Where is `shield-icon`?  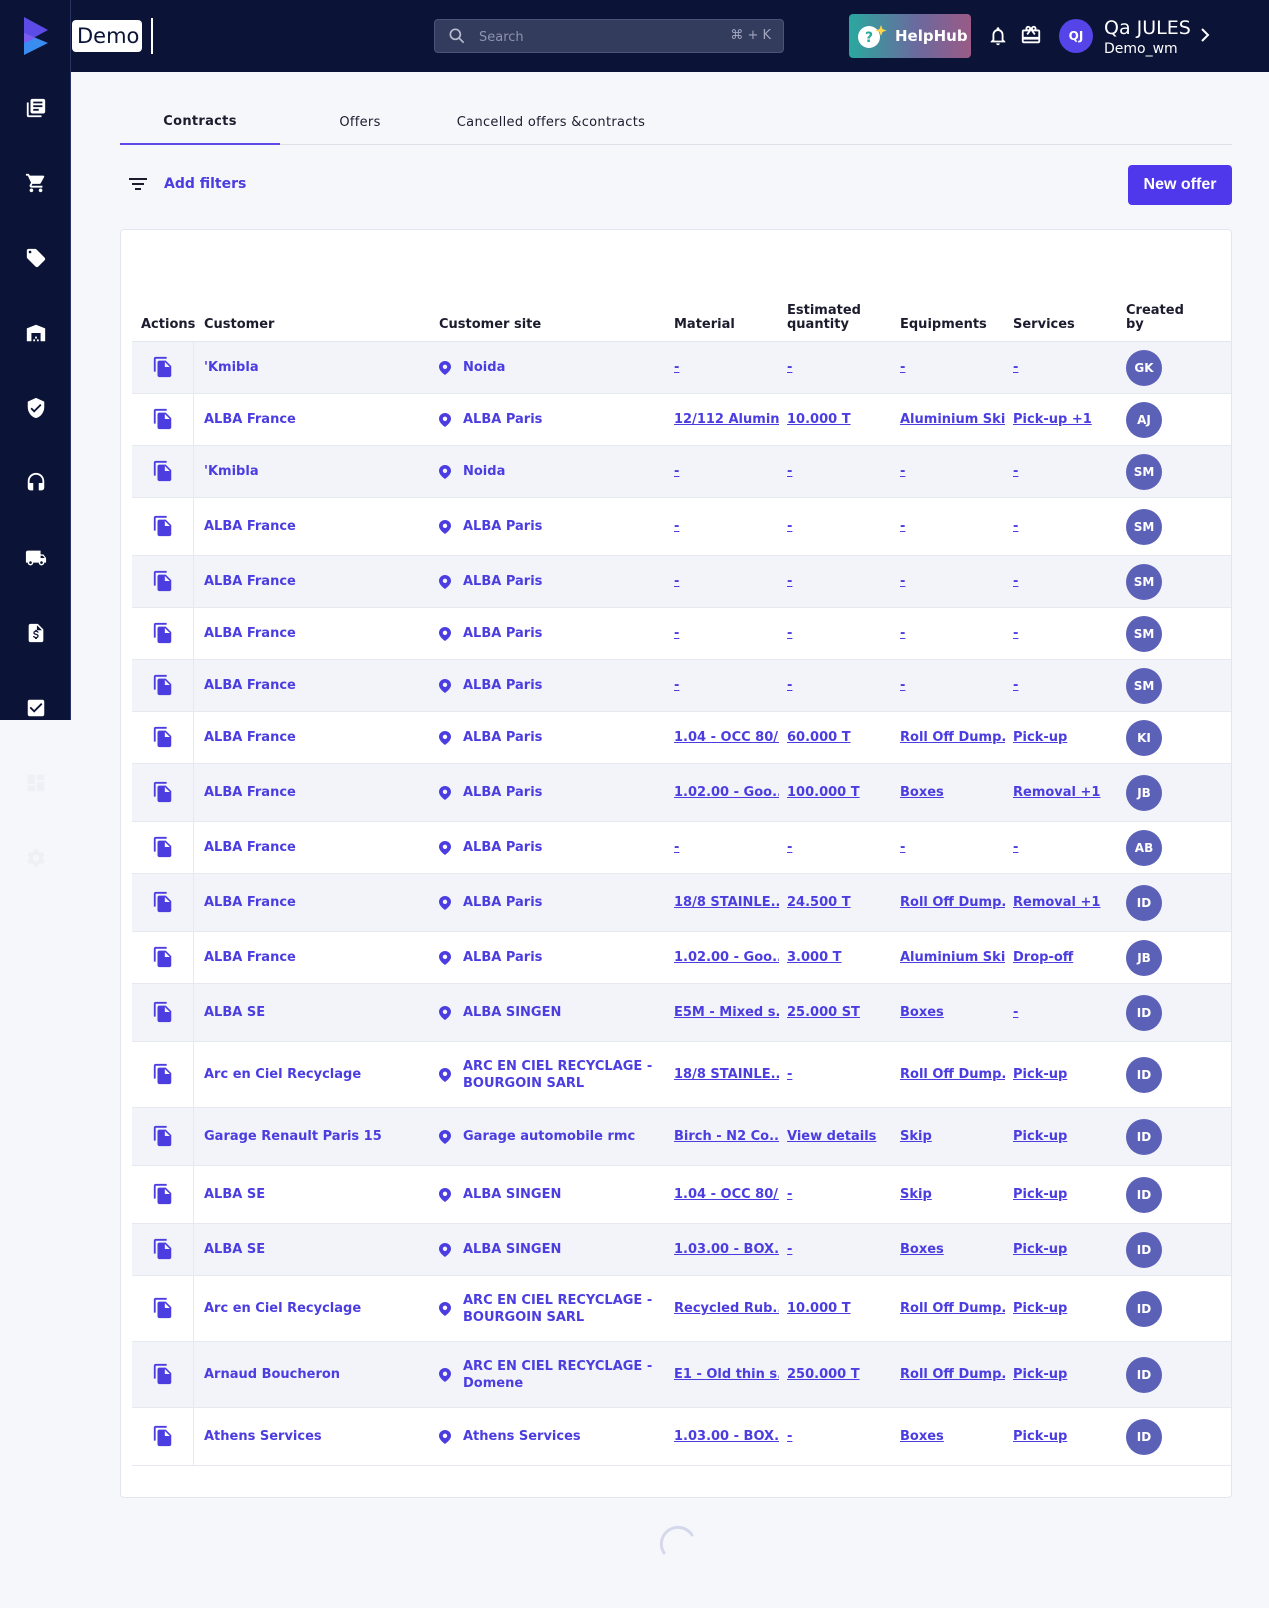
shield-icon is located at coordinates (36, 408).